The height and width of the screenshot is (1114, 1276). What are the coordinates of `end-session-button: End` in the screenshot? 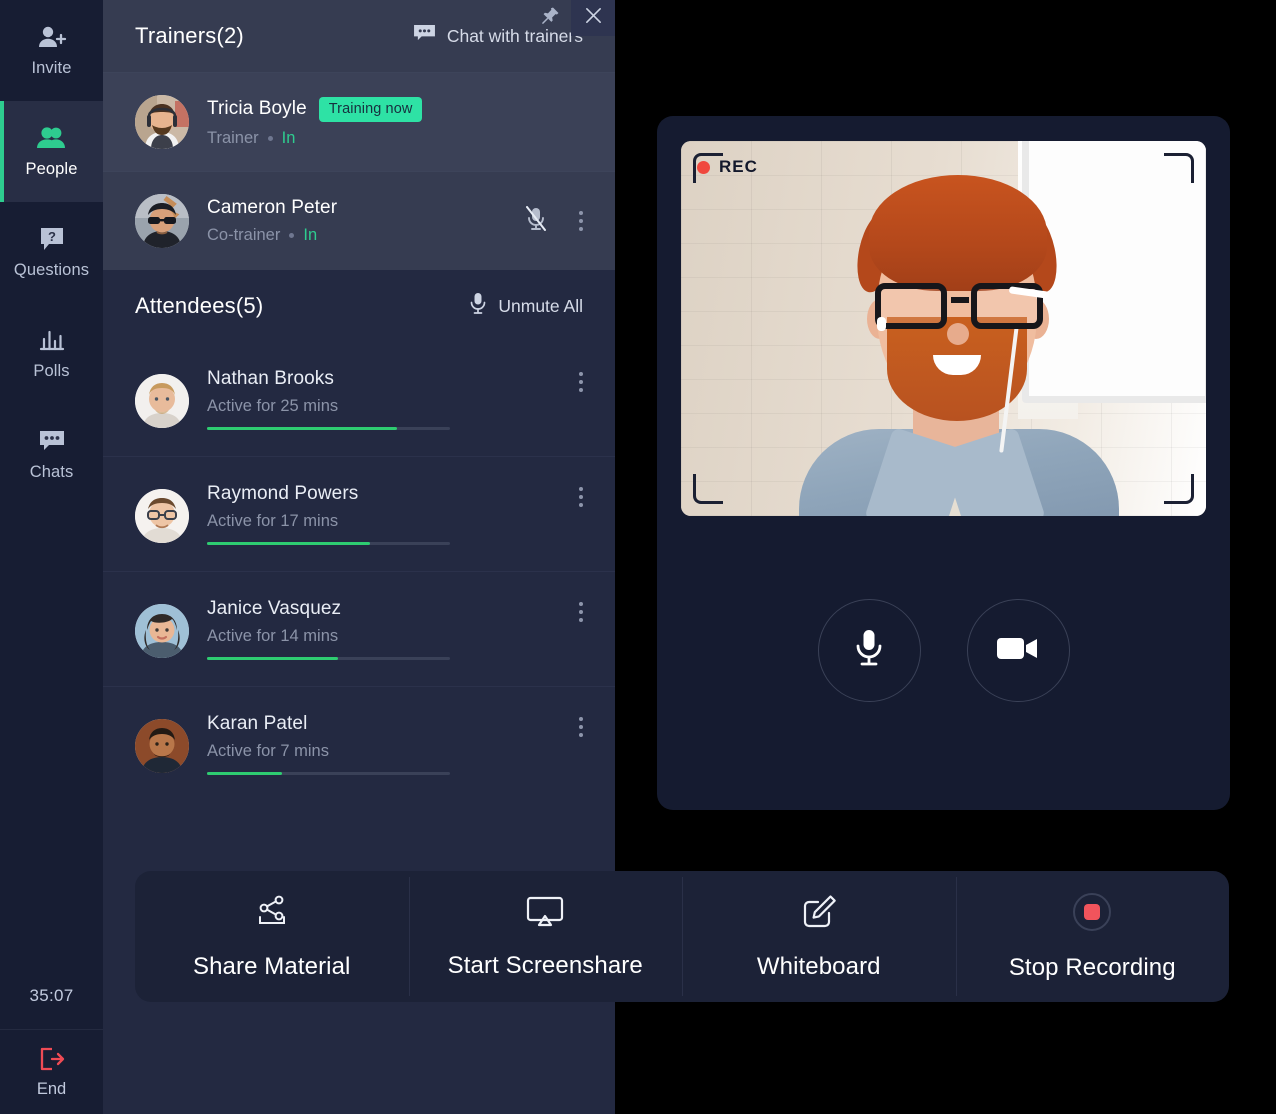 It's located at (51, 1072).